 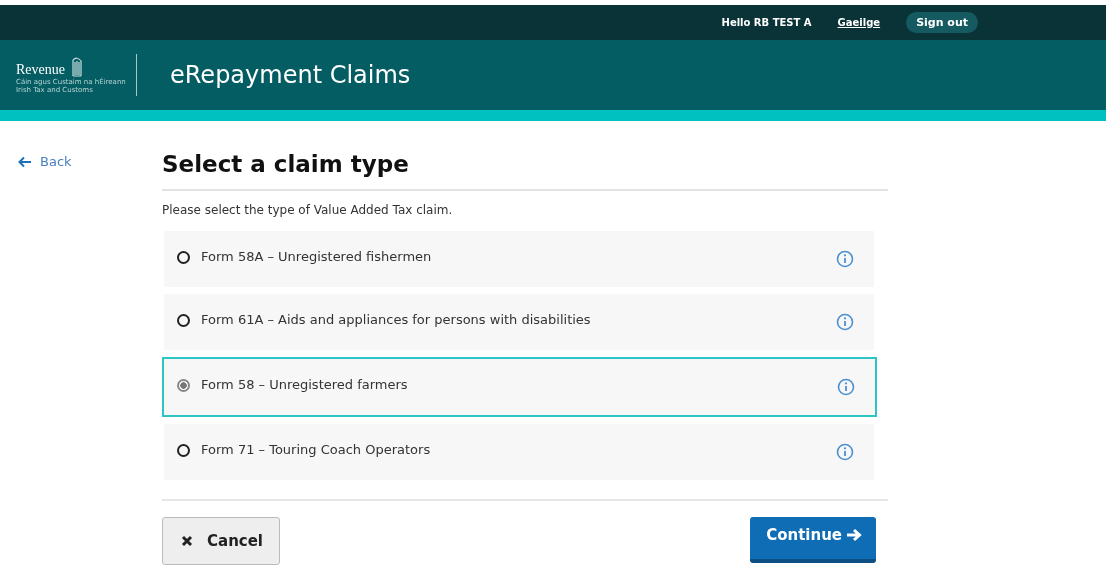 I want to click on cancel-button: Cancel, so click(x=221, y=541).